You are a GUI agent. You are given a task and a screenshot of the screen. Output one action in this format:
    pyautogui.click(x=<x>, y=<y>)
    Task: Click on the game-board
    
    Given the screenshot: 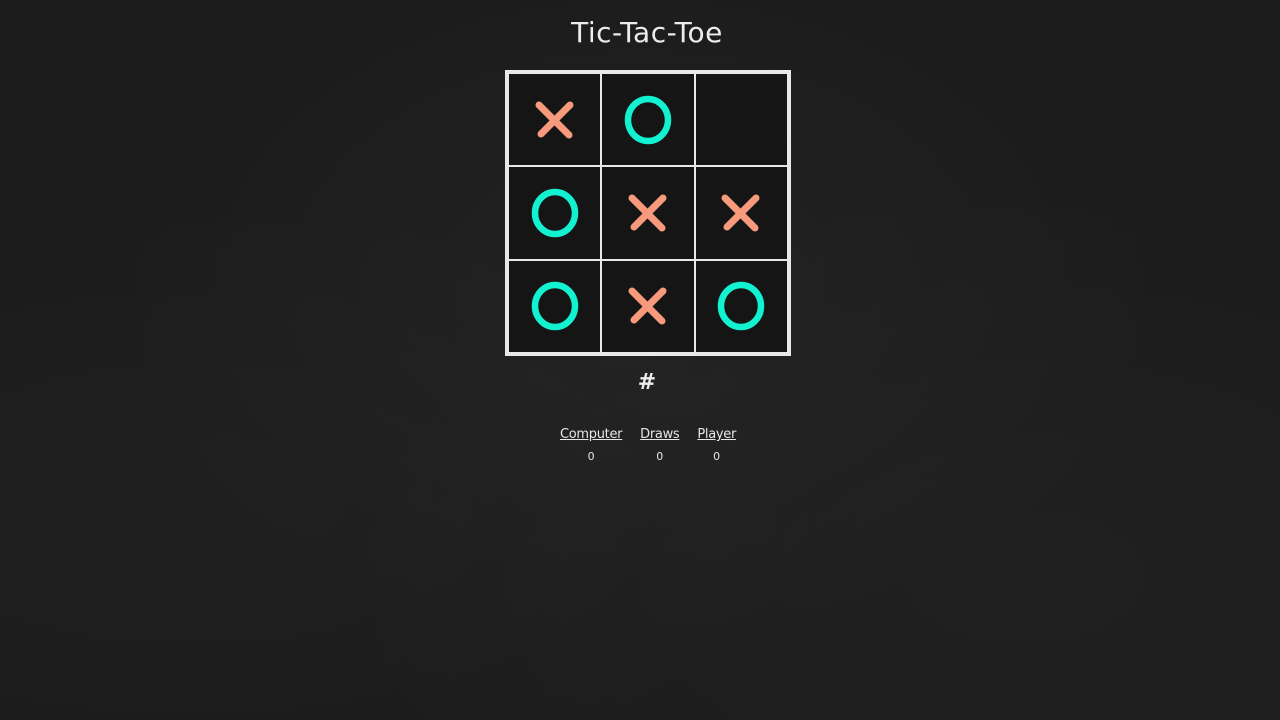 What is the action you would take?
    pyautogui.click(x=648, y=213)
    